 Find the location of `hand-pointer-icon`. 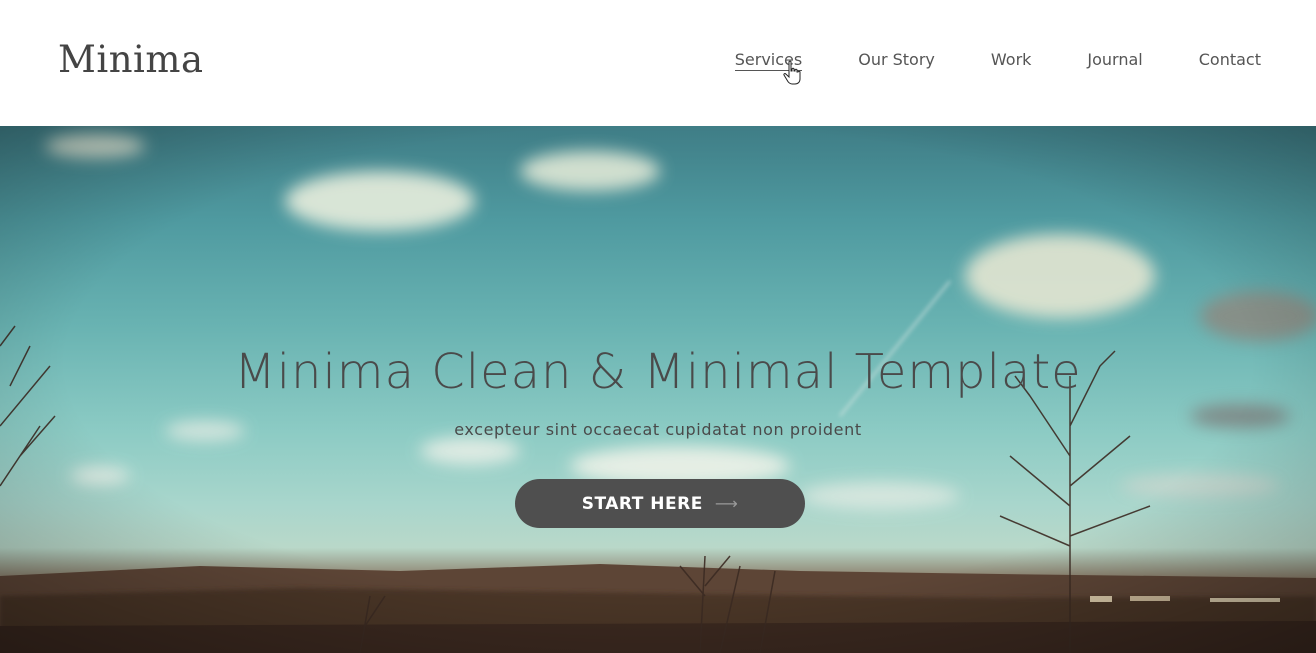

hand-pointer-icon is located at coordinates (792, 72).